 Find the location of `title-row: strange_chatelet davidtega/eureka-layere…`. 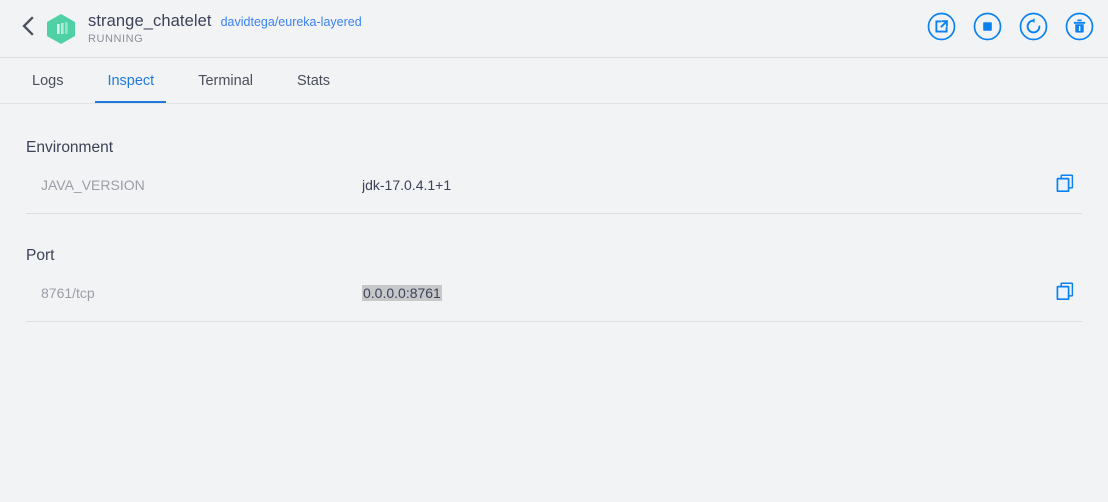

title-row: strange_chatelet davidtega/eureka-layere… is located at coordinates (507, 21).